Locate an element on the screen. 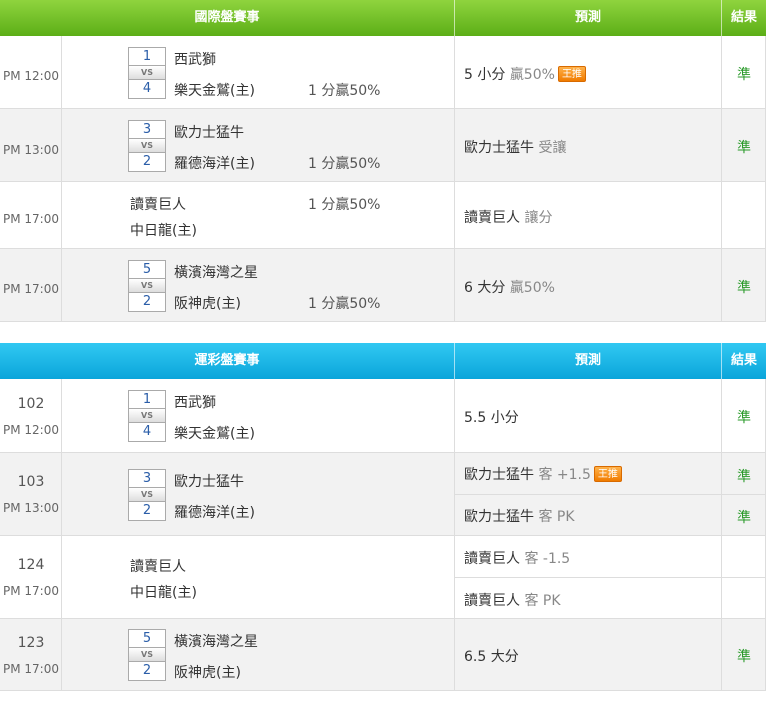 The height and width of the screenshot is (701, 780). international-table-header: 國際盤賽事 預測 結果 is located at coordinates (383, 18).